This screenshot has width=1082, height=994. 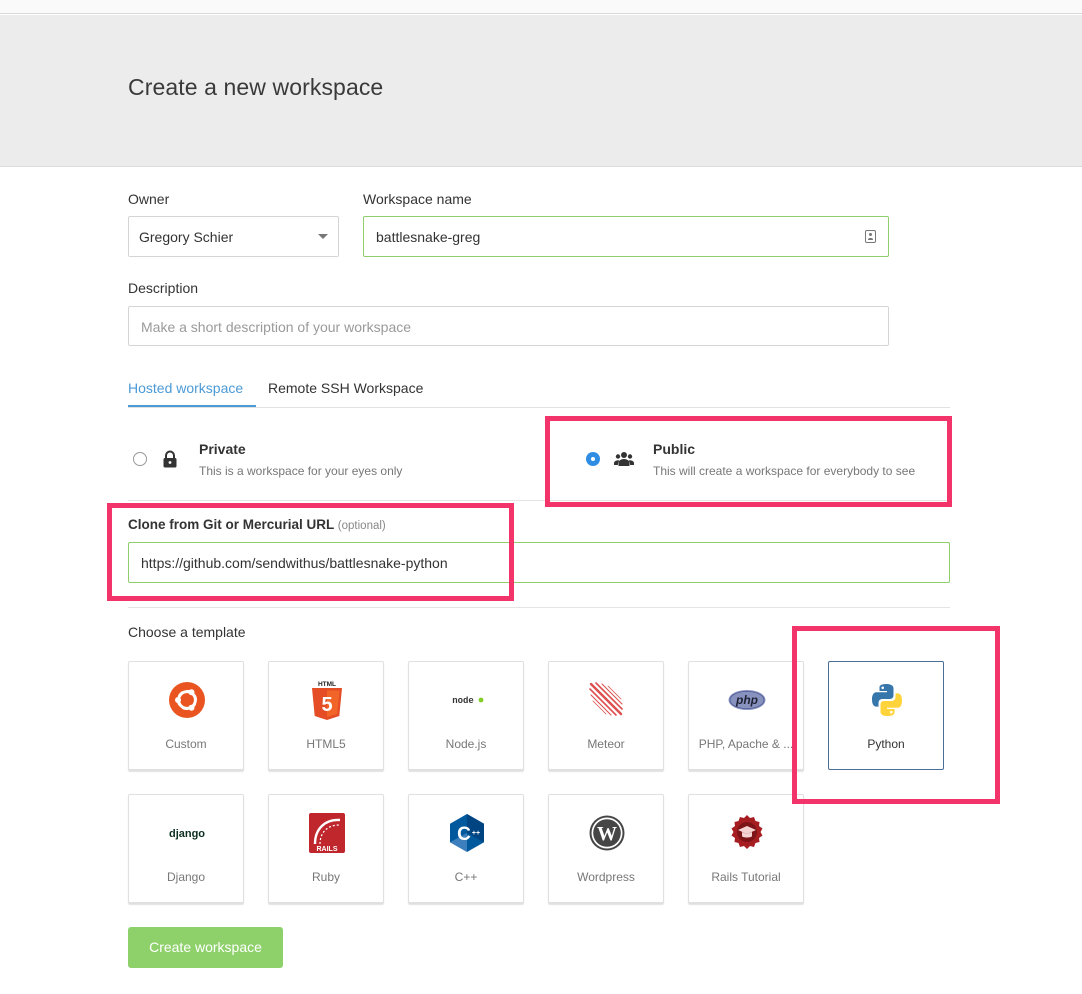 I want to click on workspace-name-field: battlesnake-greg, so click(x=626, y=236).